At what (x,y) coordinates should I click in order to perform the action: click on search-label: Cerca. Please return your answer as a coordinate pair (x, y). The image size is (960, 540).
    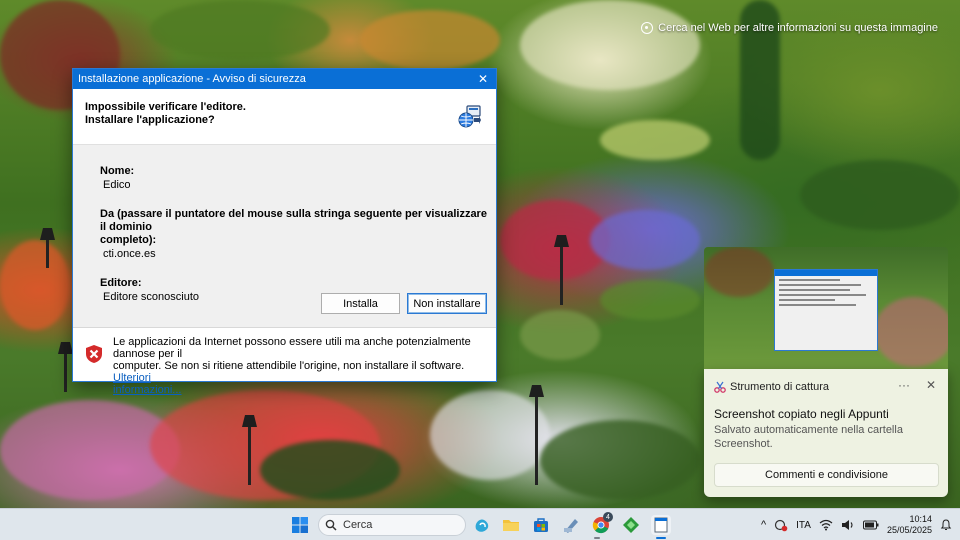
    Looking at the image, I should click on (358, 525).